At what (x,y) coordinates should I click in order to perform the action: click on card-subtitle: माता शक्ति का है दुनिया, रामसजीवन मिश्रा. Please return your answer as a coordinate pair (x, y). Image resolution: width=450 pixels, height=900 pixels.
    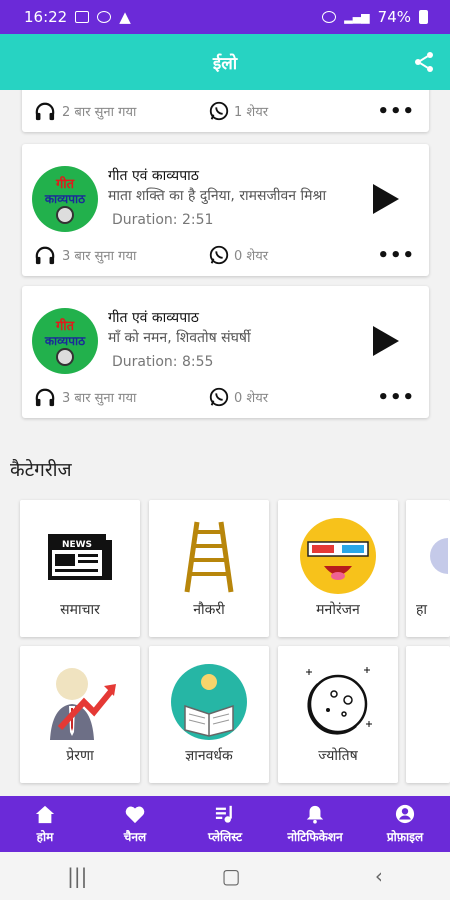
    Looking at the image, I should click on (217, 196).